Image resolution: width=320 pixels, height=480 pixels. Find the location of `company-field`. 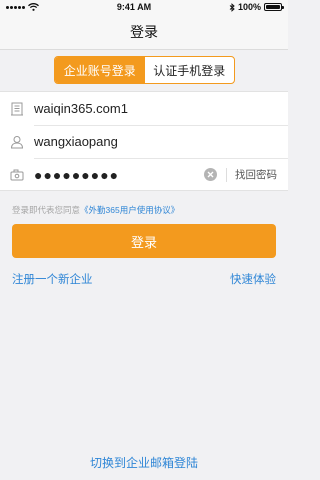

company-field is located at coordinates (119, 108).